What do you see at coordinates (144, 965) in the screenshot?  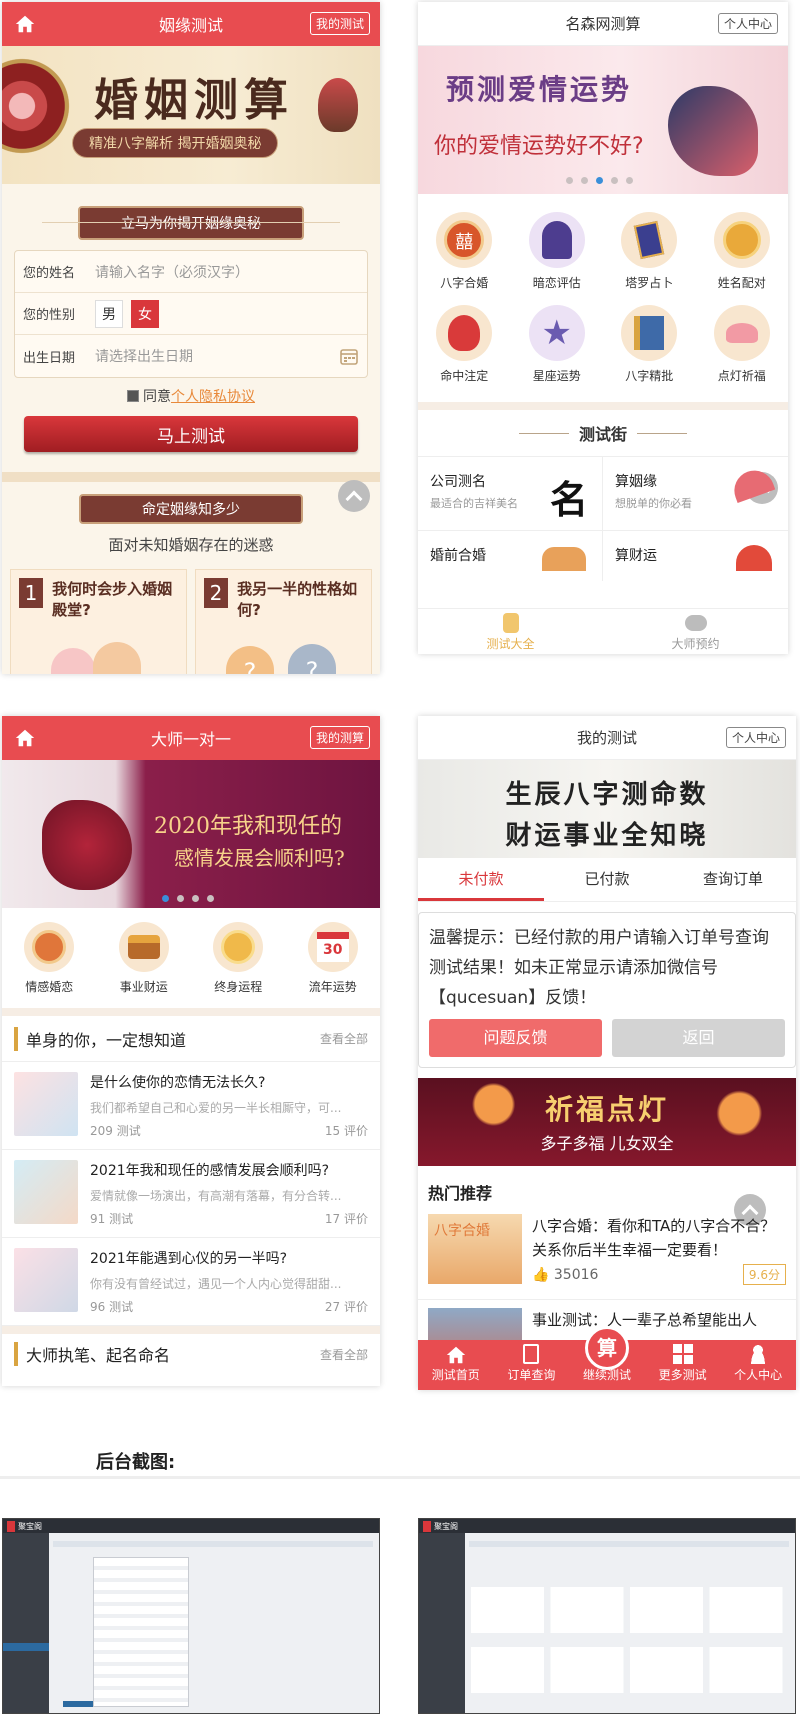 I see `category-career: 事业财运` at bounding box center [144, 965].